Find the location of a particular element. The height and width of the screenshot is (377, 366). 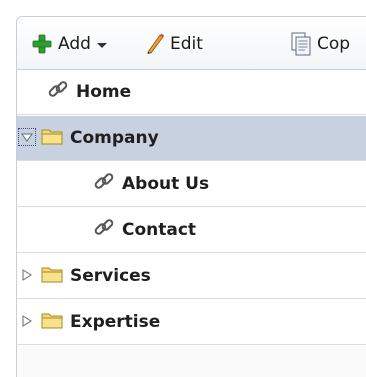

tree-item-home: Home is located at coordinates (89, 92).